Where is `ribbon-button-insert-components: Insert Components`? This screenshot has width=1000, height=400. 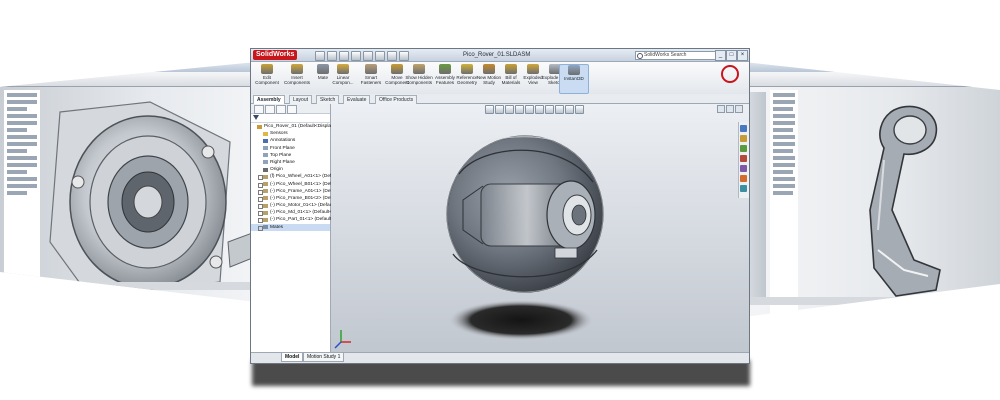
ribbon-button-insert-components: Insert Components is located at coordinates (297, 78).